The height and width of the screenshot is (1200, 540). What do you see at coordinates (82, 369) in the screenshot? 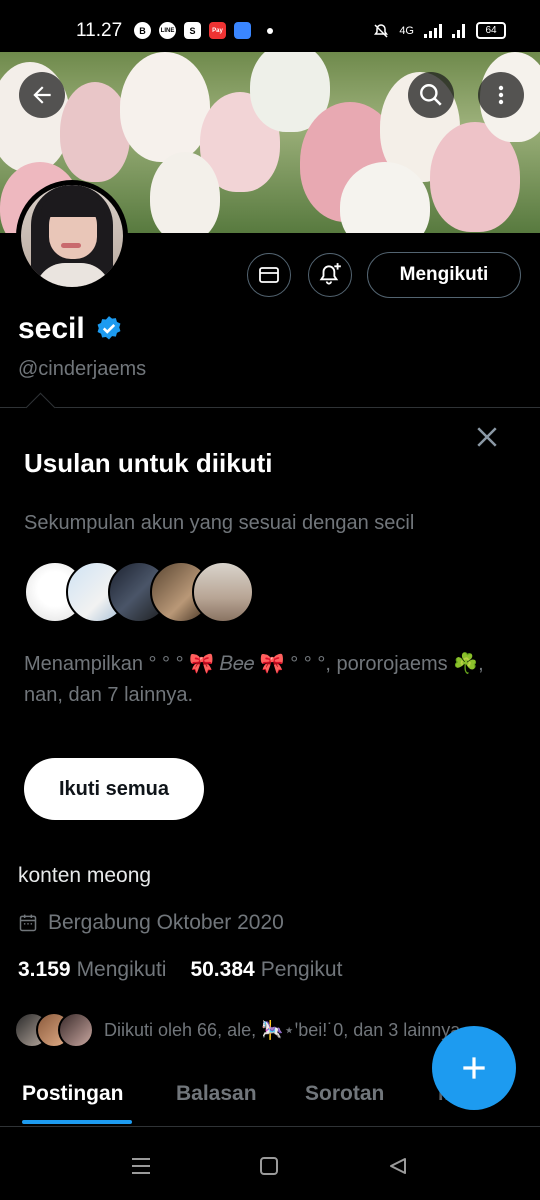
I see `profile-handle: @cinderjaems` at bounding box center [82, 369].